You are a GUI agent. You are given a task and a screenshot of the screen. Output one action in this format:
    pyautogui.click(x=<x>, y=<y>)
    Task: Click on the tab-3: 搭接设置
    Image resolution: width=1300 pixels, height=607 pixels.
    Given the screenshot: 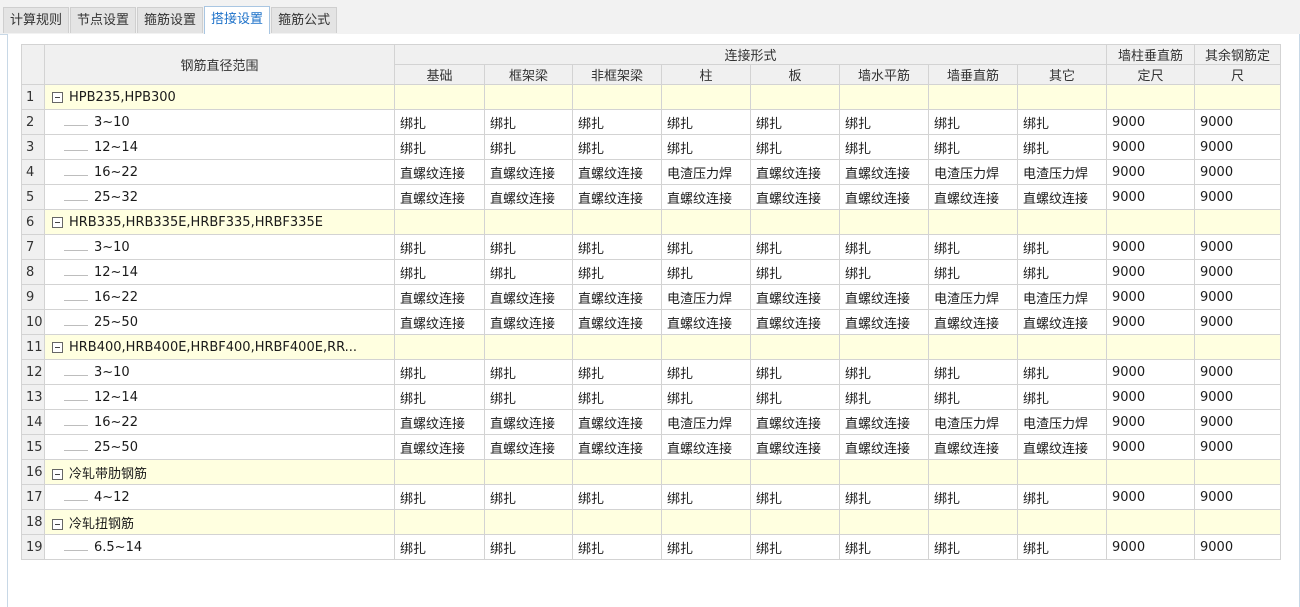 What is the action you would take?
    pyautogui.click(x=237, y=20)
    